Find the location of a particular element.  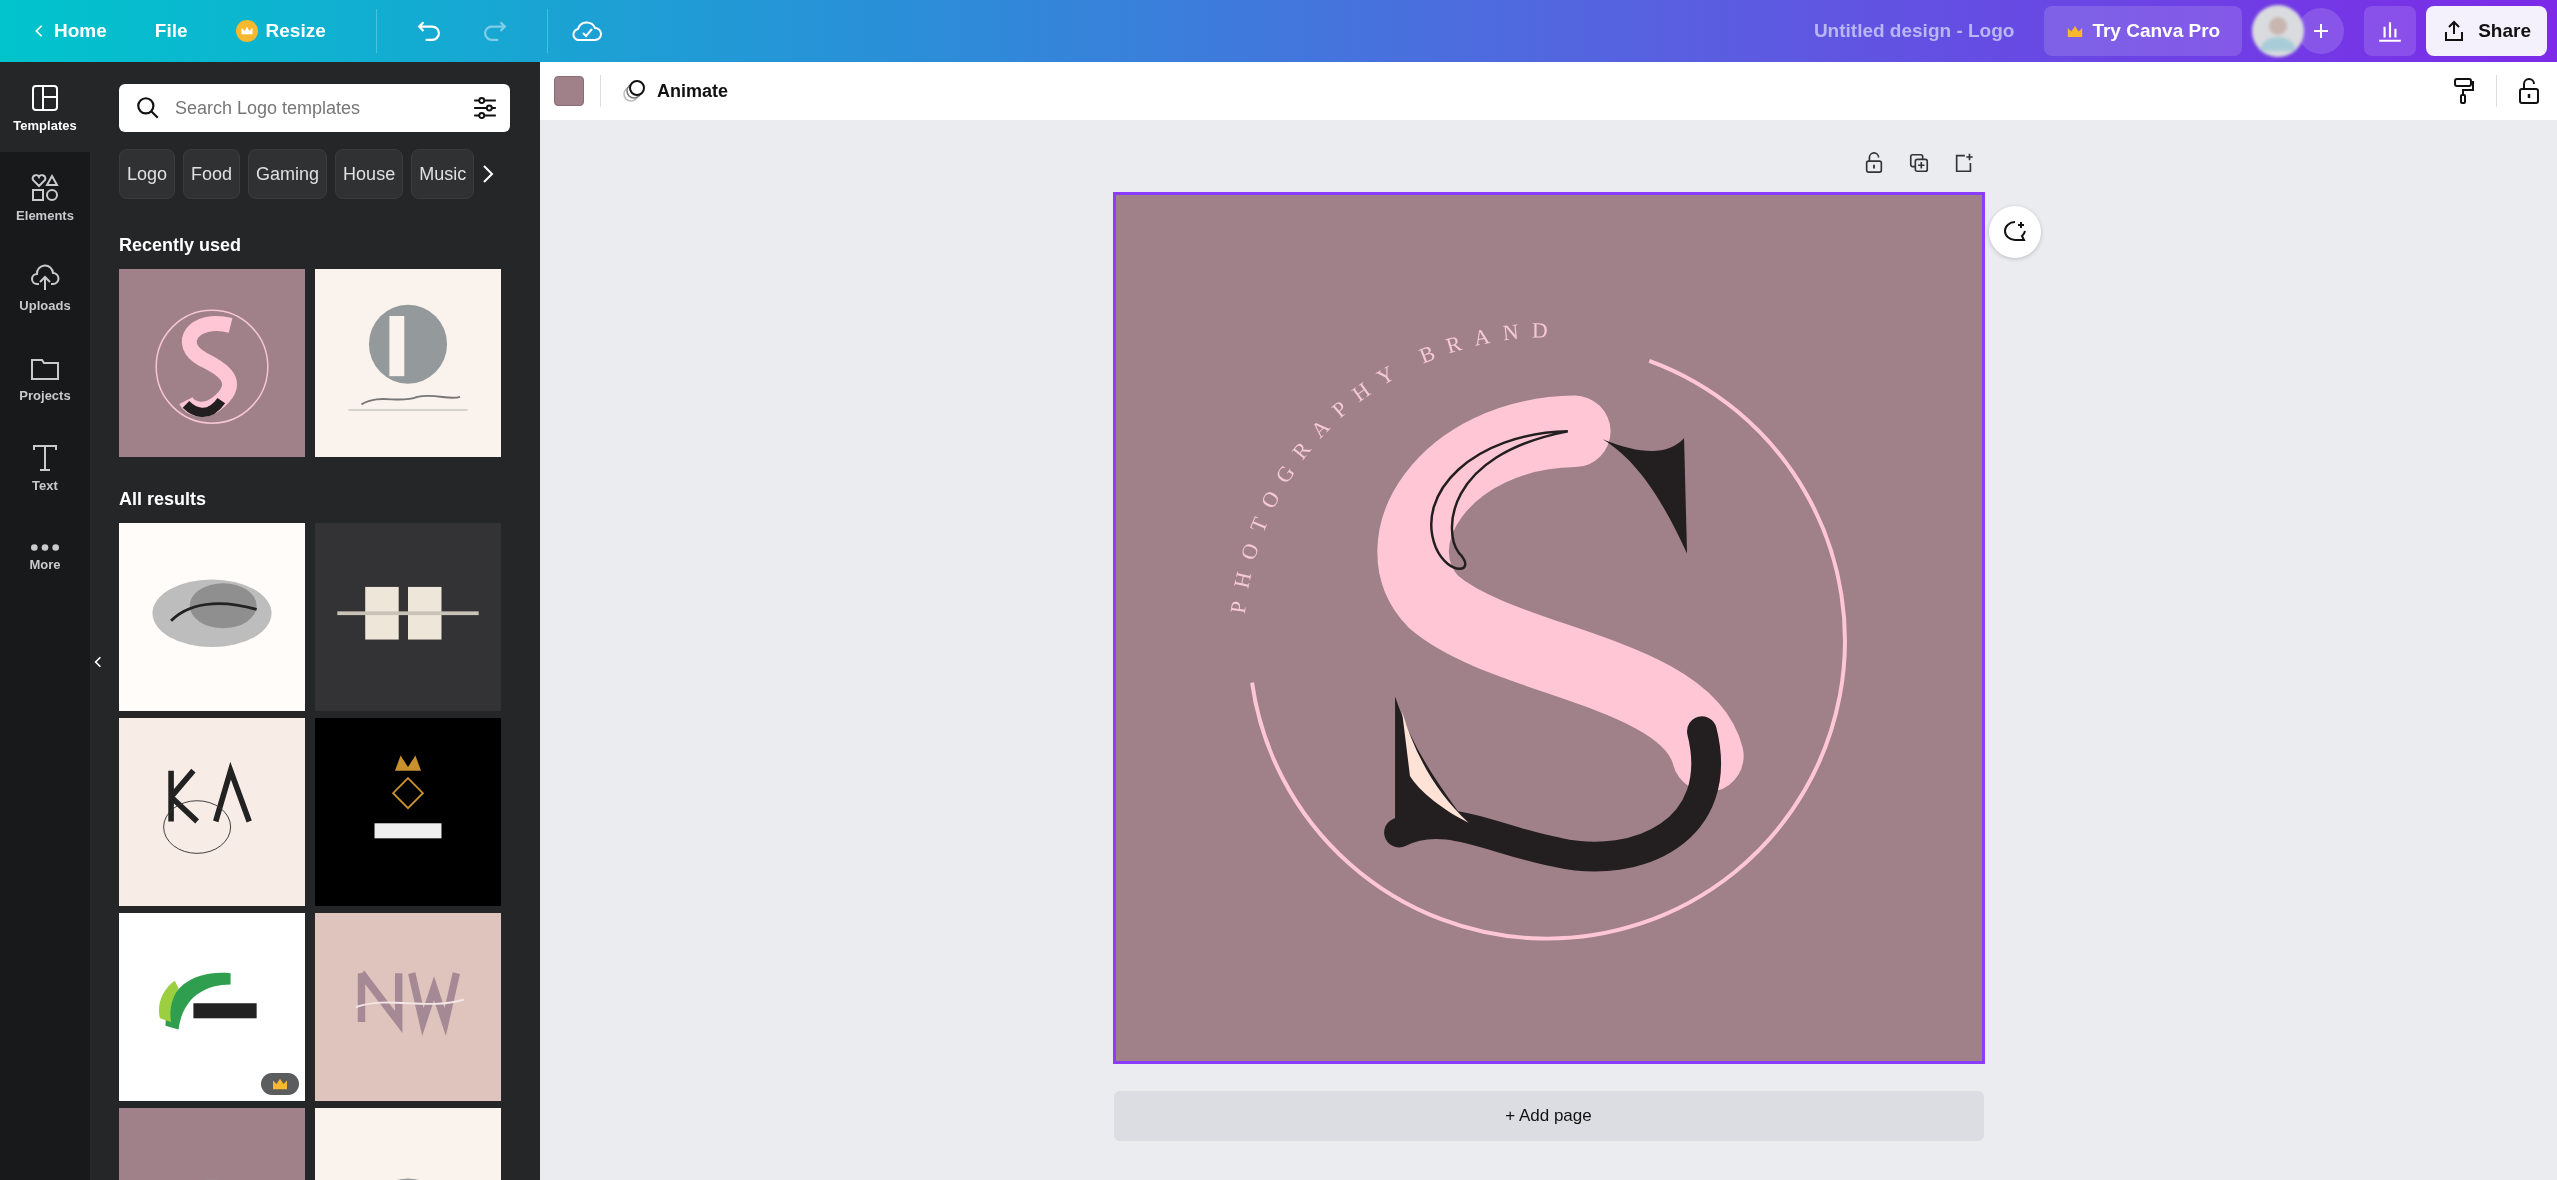

sidebar-tab: Templates is located at coordinates (45, 107).